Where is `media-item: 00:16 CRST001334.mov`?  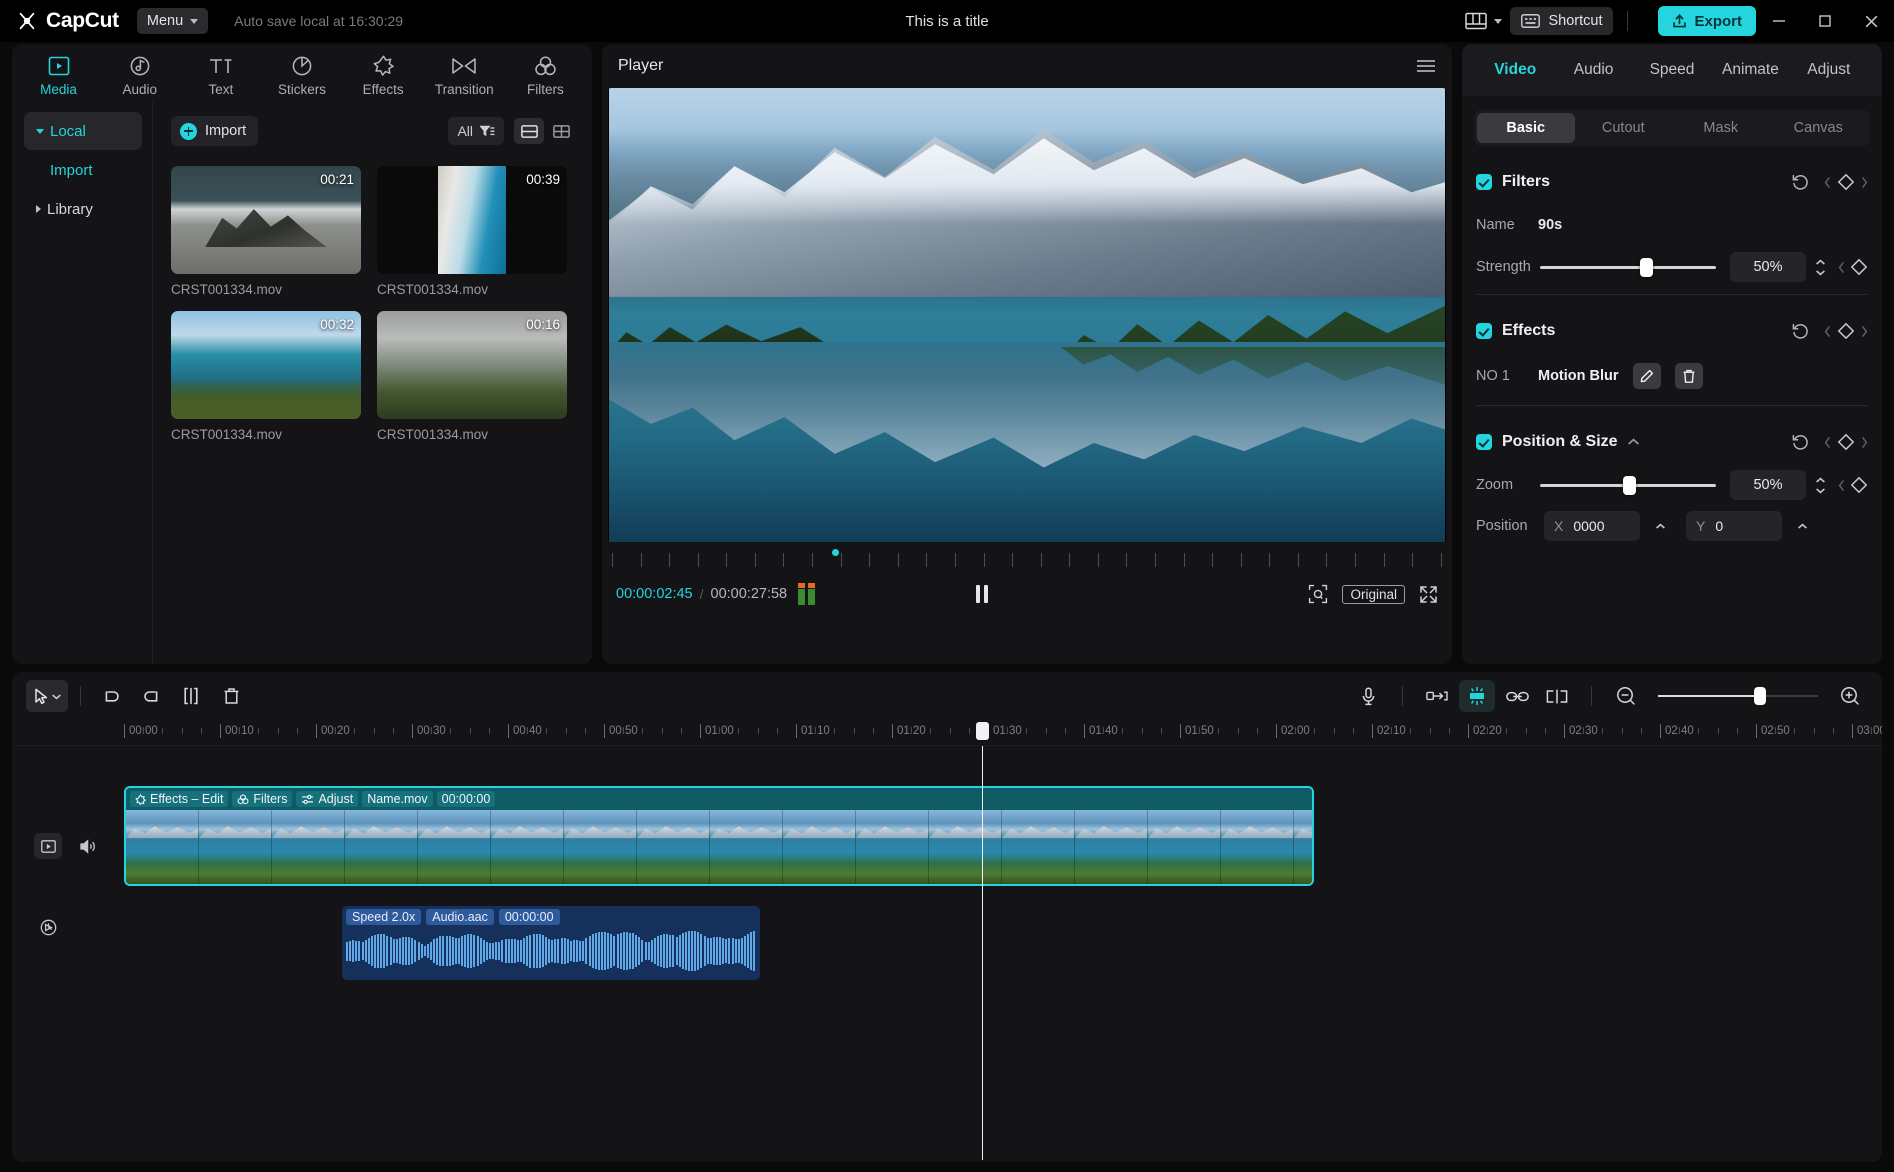 media-item: 00:16 CRST001334.mov is located at coordinates (472, 376).